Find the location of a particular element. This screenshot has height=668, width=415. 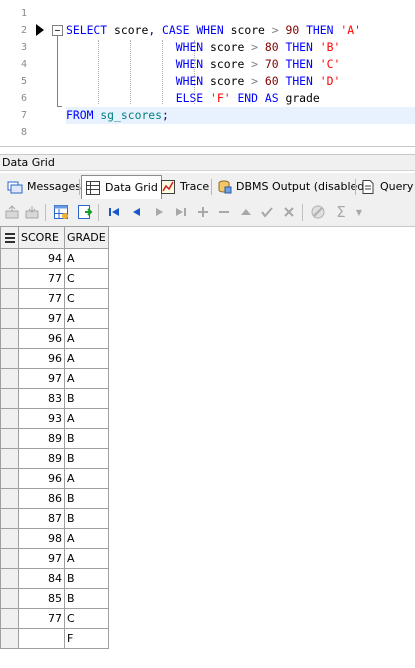

dropdown-icon: ▼ is located at coordinates (359, 212).